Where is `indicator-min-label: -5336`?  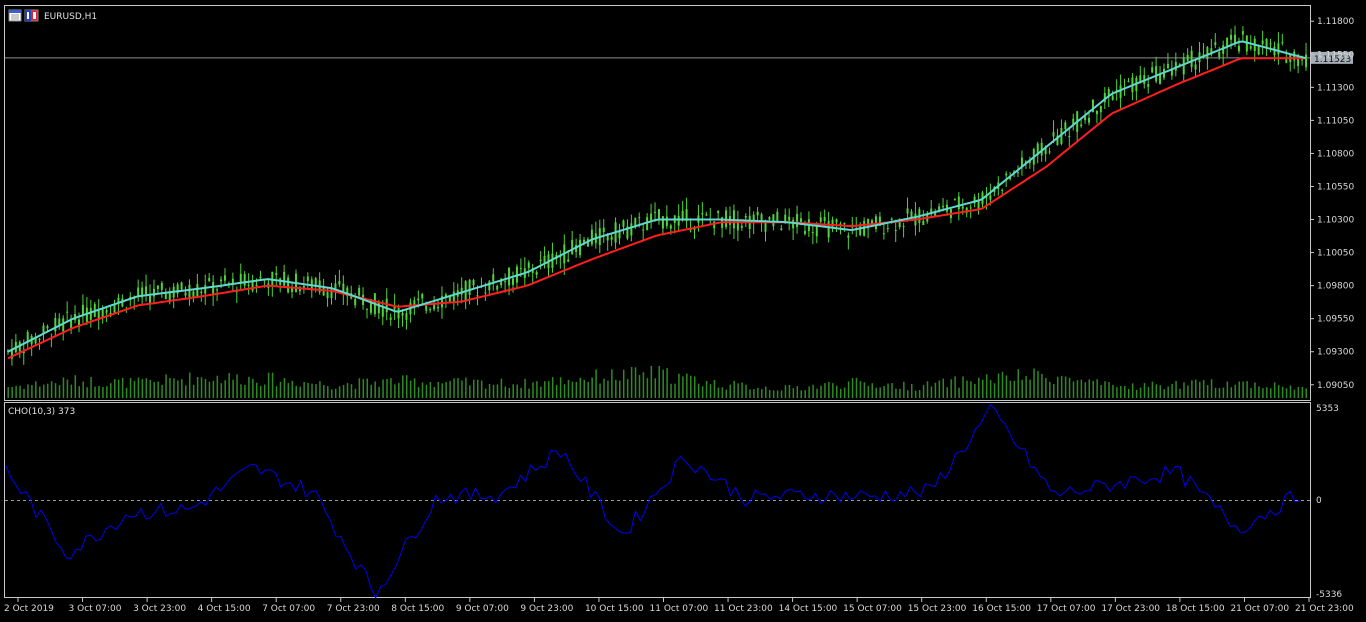 indicator-min-label: -5336 is located at coordinates (1329, 595).